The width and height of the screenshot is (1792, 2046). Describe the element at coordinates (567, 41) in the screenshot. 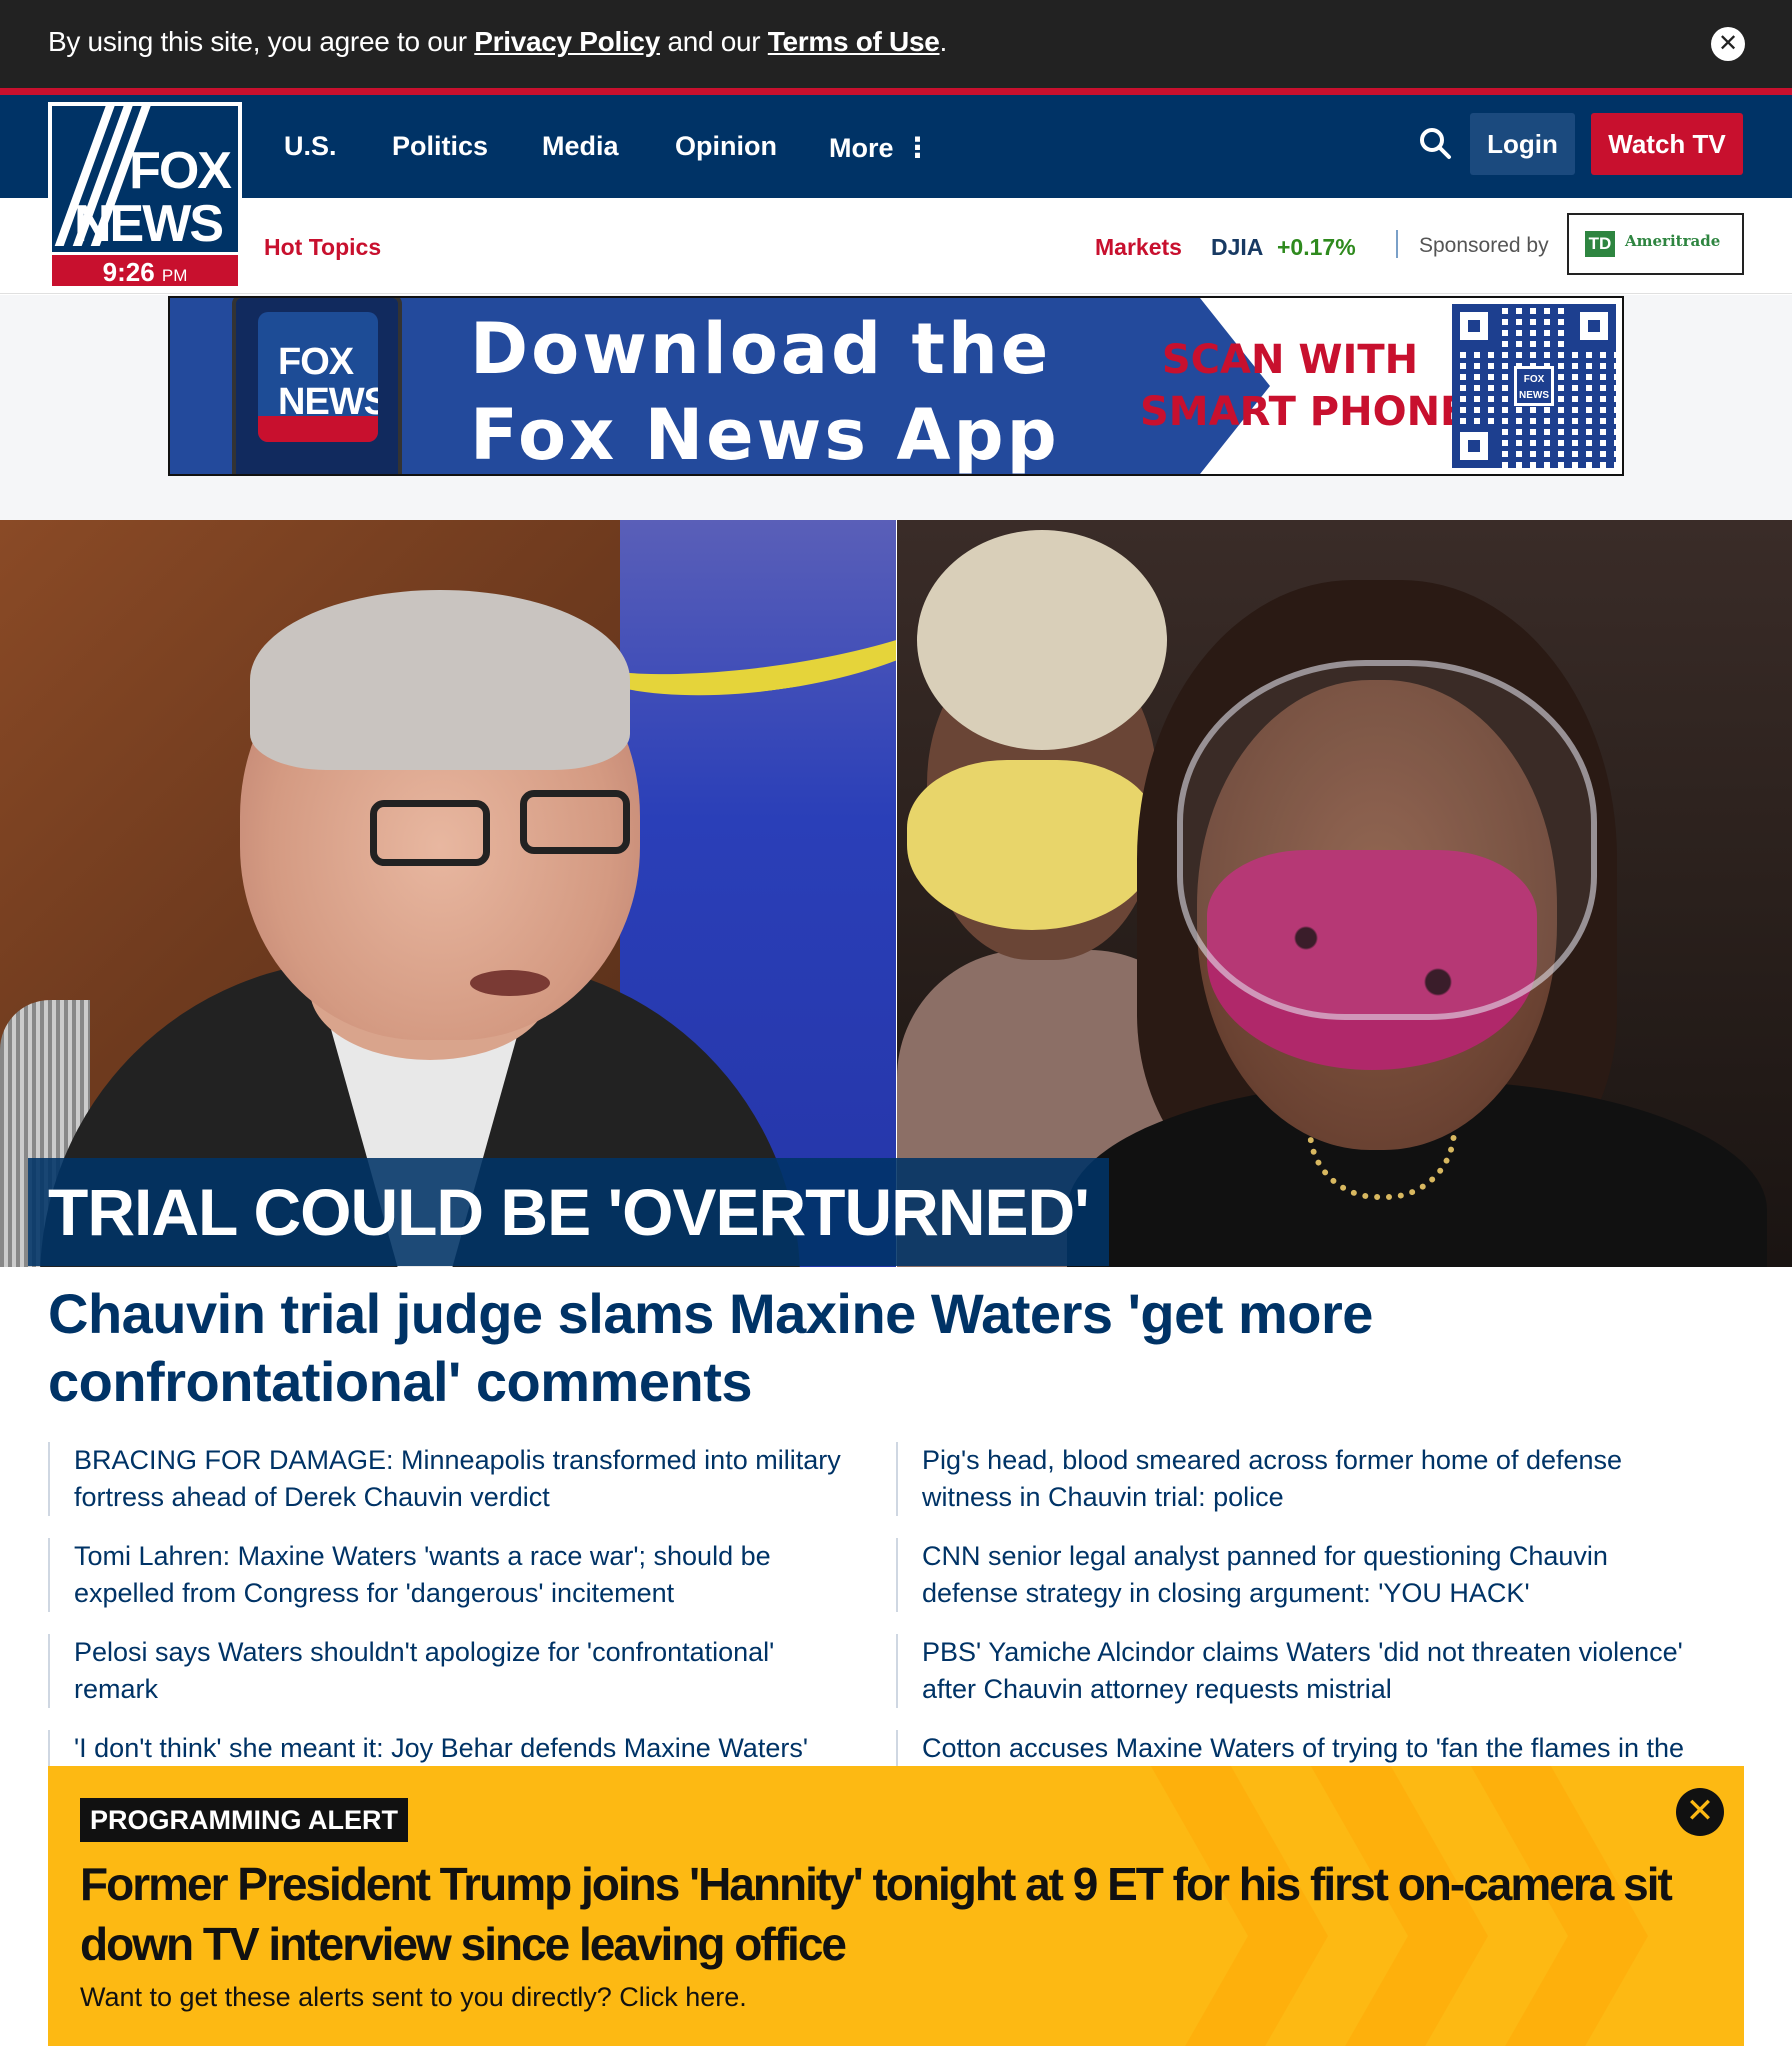

I see `privacy-policy-link: Privacy Policy` at that location.